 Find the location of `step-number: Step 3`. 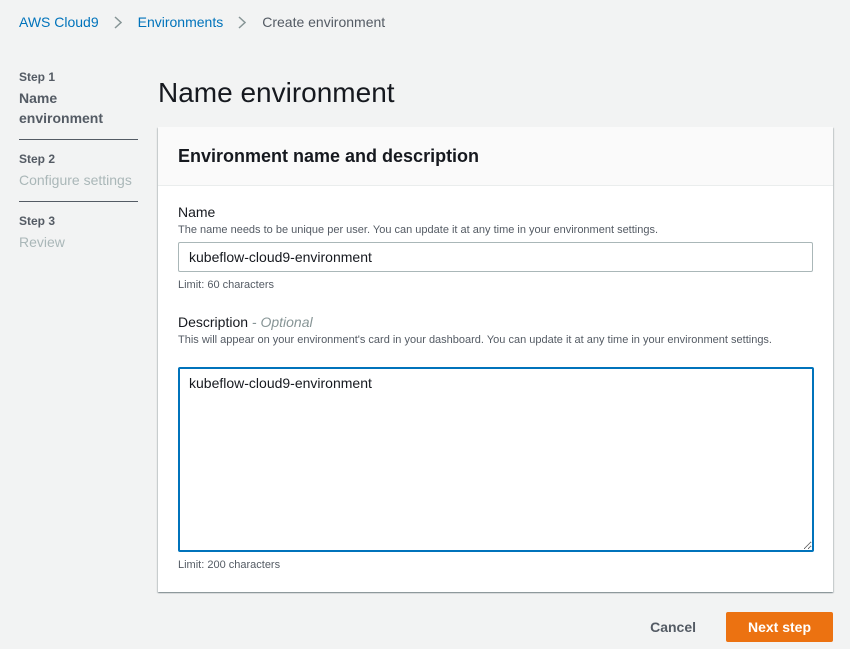

step-number: Step 3 is located at coordinates (37, 221).